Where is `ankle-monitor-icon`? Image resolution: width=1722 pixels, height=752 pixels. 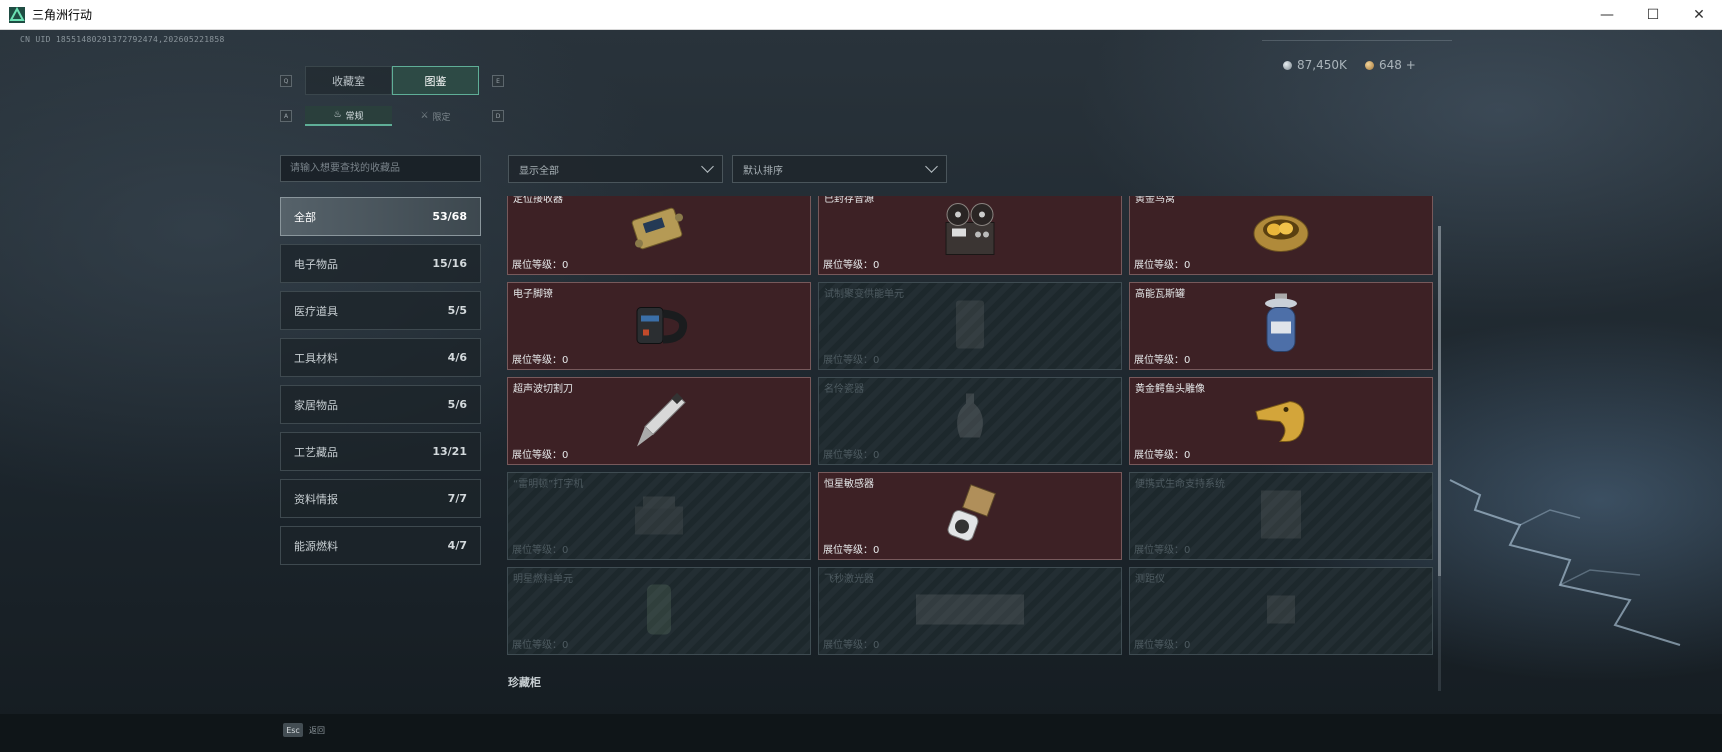 ankle-monitor-icon is located at coordinates (659, 326).